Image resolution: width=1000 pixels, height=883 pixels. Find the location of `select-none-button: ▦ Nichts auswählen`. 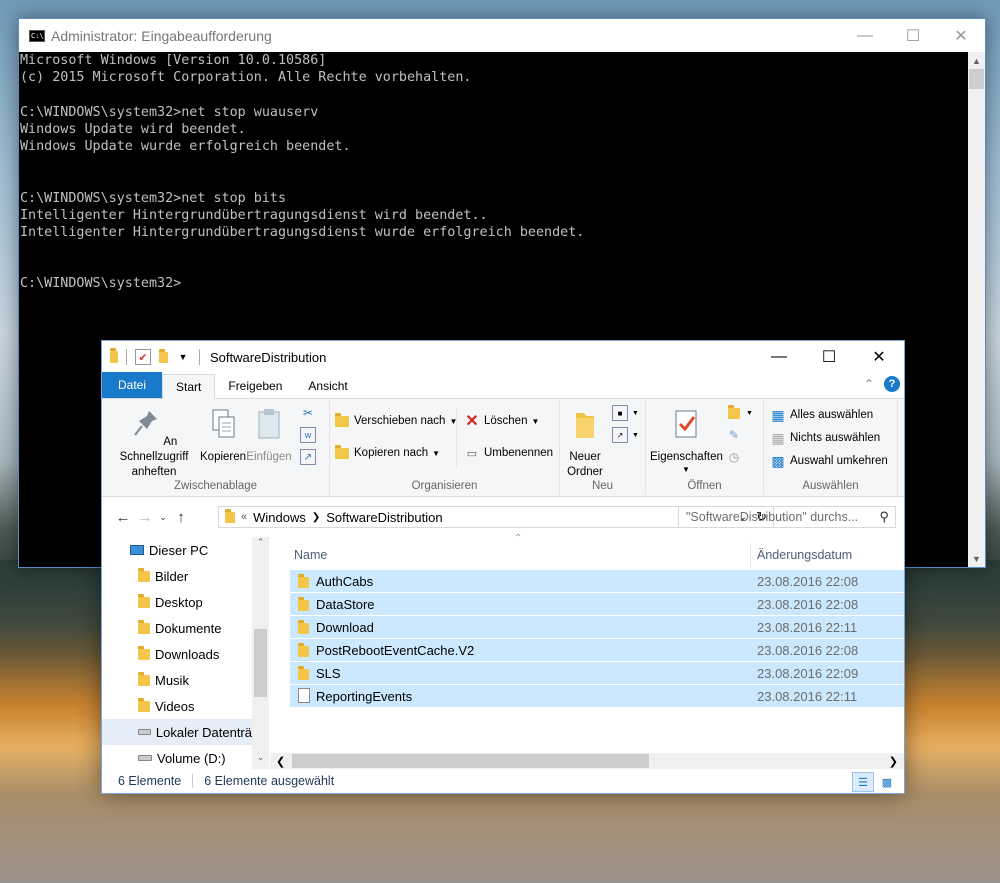

select-none-button: ▦ Nichts auswählen is located at coordinates (825, 438).